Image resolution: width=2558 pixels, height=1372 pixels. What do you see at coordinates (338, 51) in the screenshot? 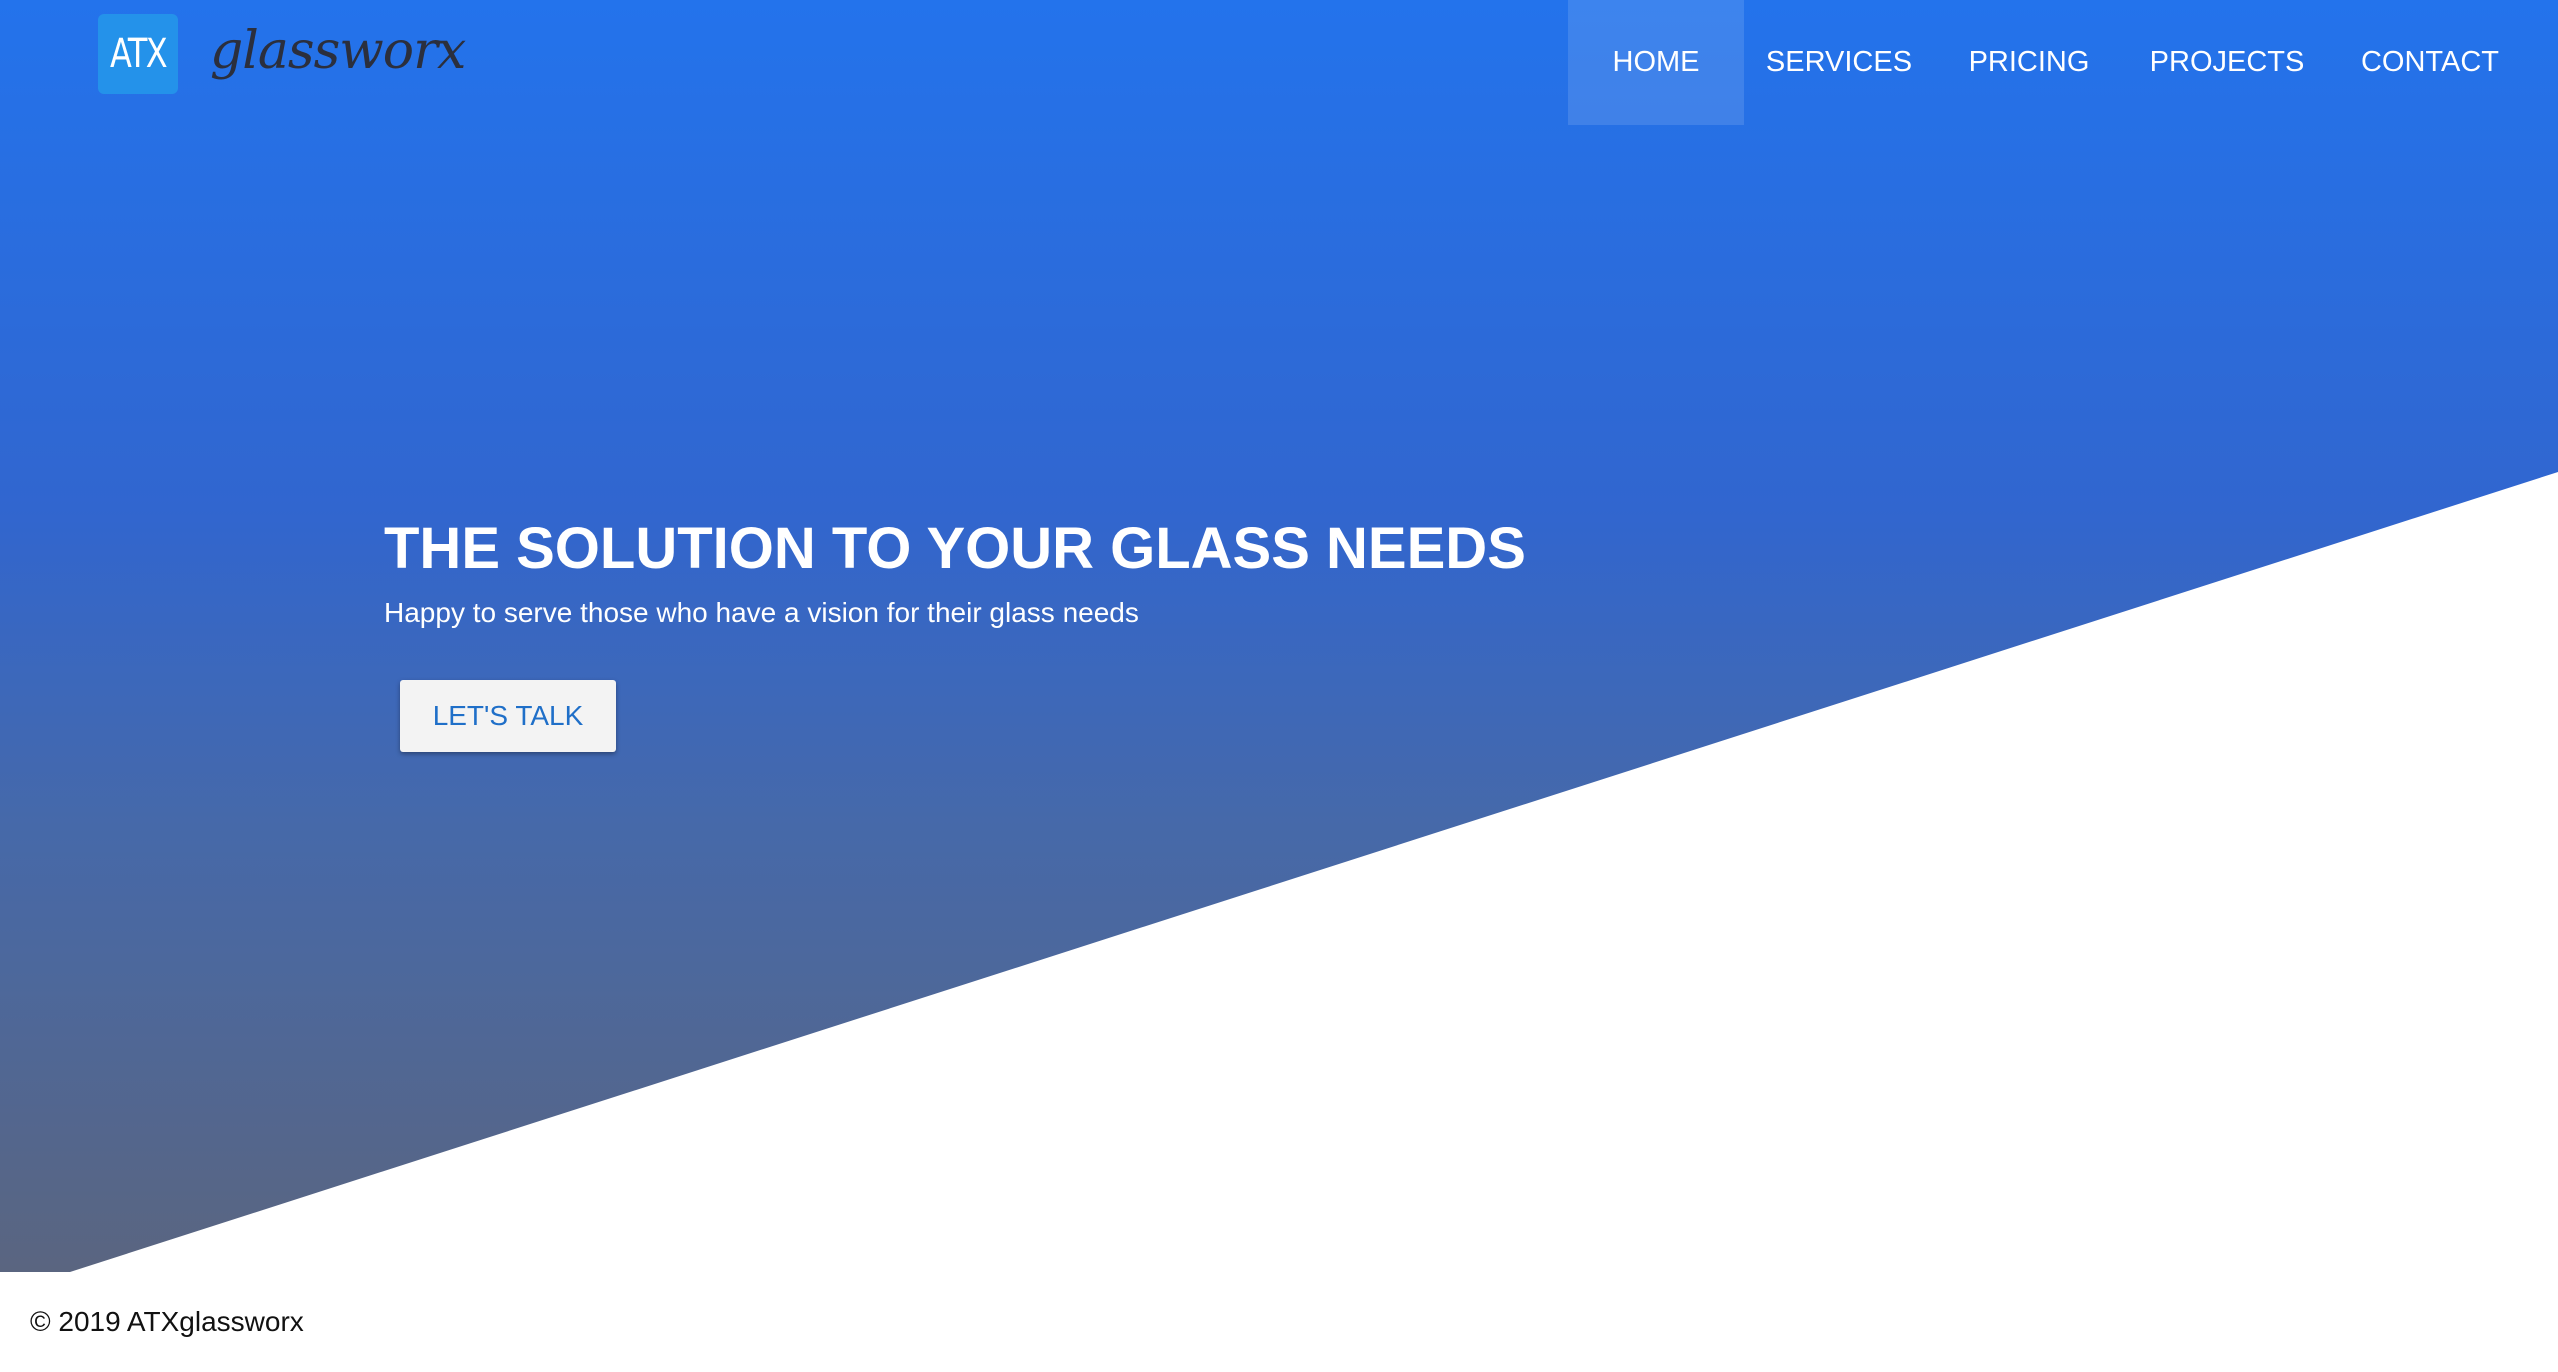
I see `brand-wordmark: glassworx` at bounding box center [338, 51].